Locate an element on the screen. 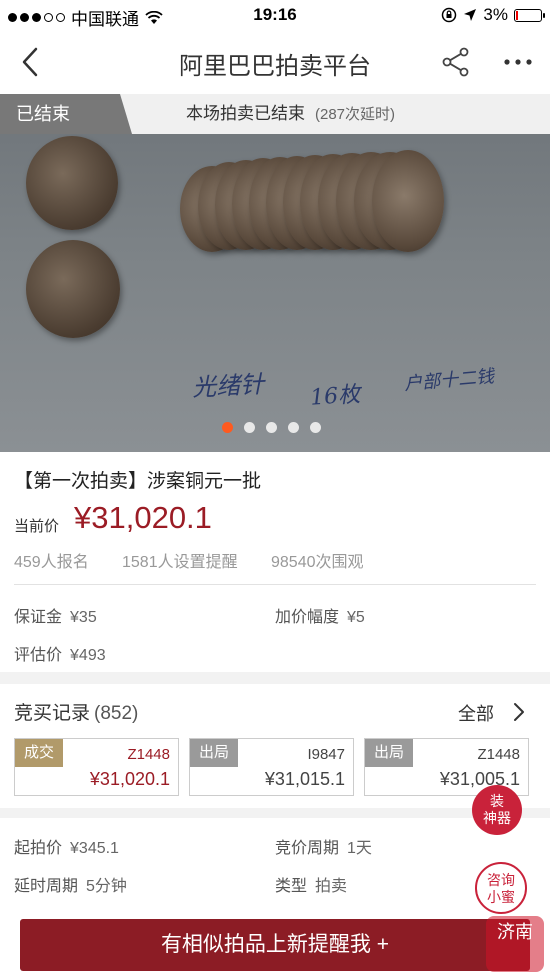  start-price-value: ¥345.1 is located at coordinates (94, 848).